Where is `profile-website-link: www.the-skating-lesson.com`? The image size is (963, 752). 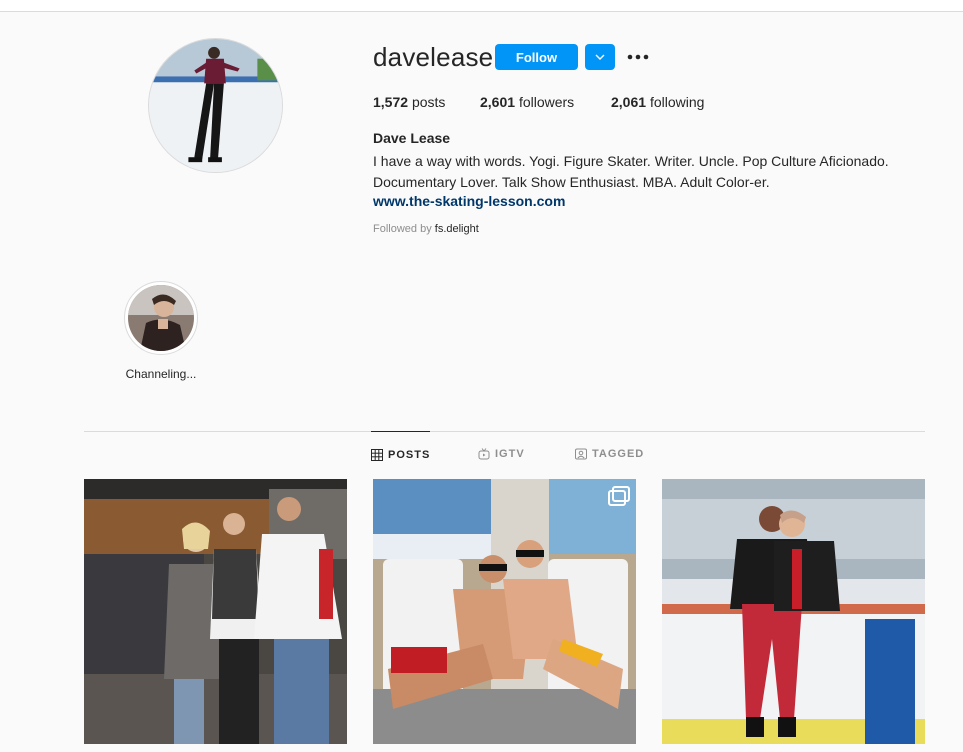
profile-website-link: www.the-skating-lesson.com is located at coordinates (469, 201).